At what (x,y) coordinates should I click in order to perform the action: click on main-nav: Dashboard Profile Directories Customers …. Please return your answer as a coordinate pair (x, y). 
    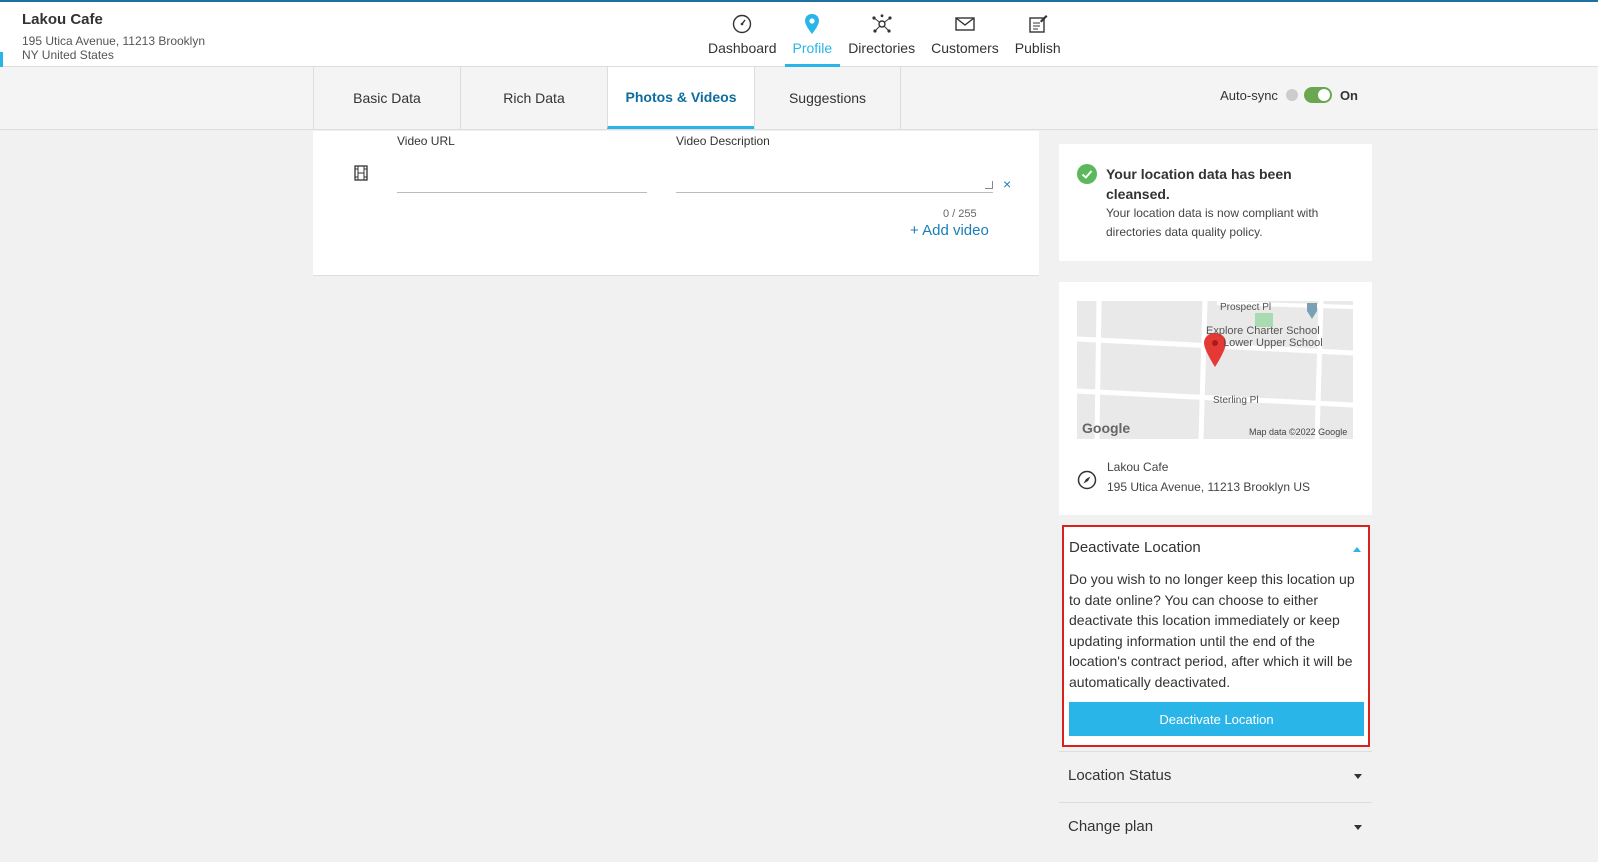
    Looking at the image, I should click on (884, 38).